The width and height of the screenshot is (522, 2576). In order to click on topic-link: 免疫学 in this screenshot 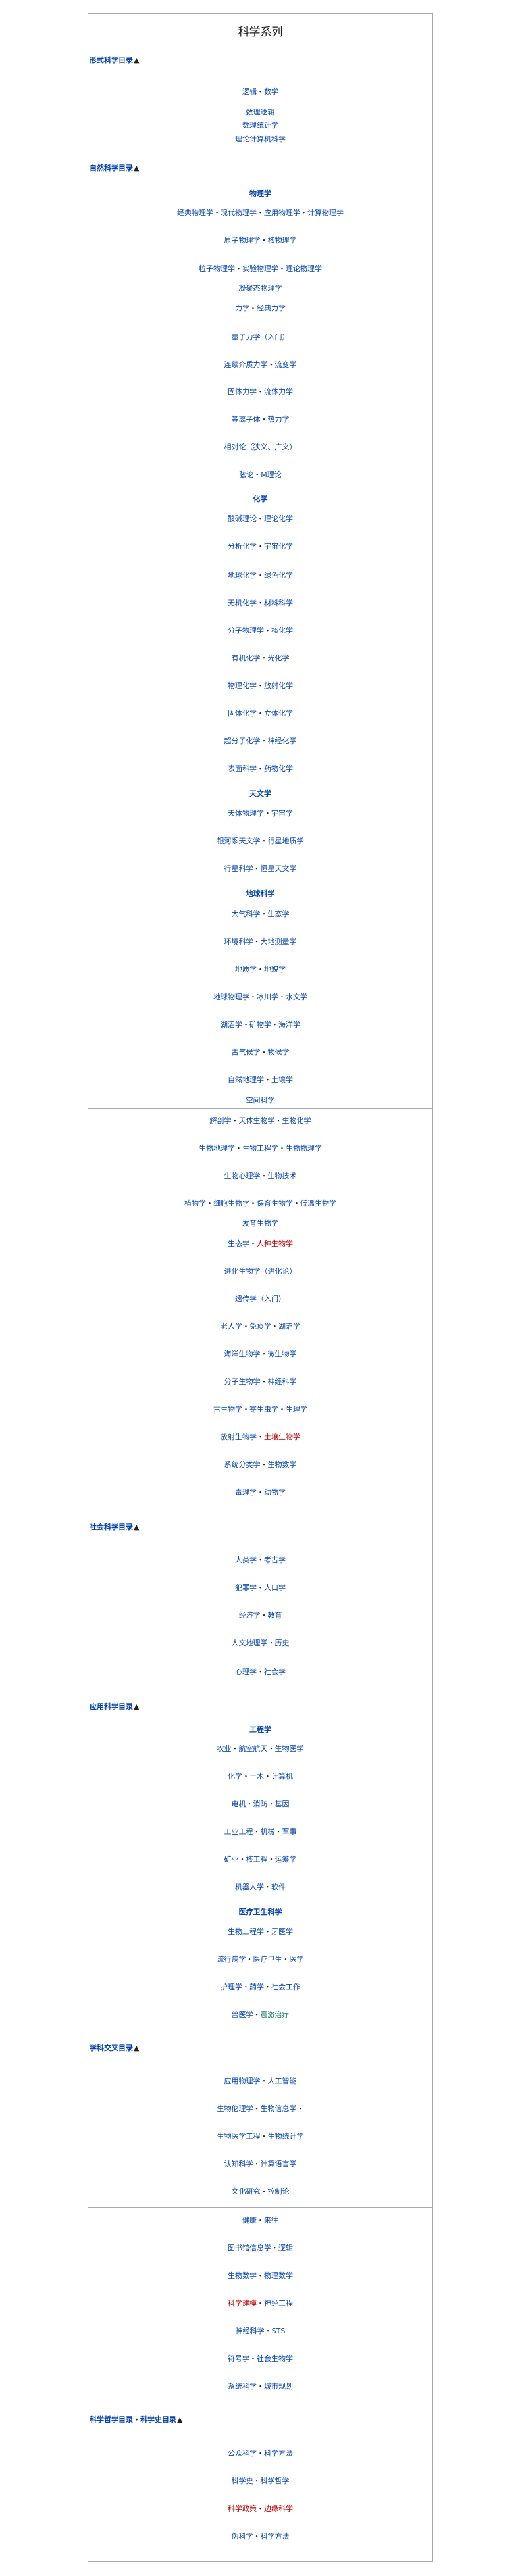, I will do `click(260, 1326)`.